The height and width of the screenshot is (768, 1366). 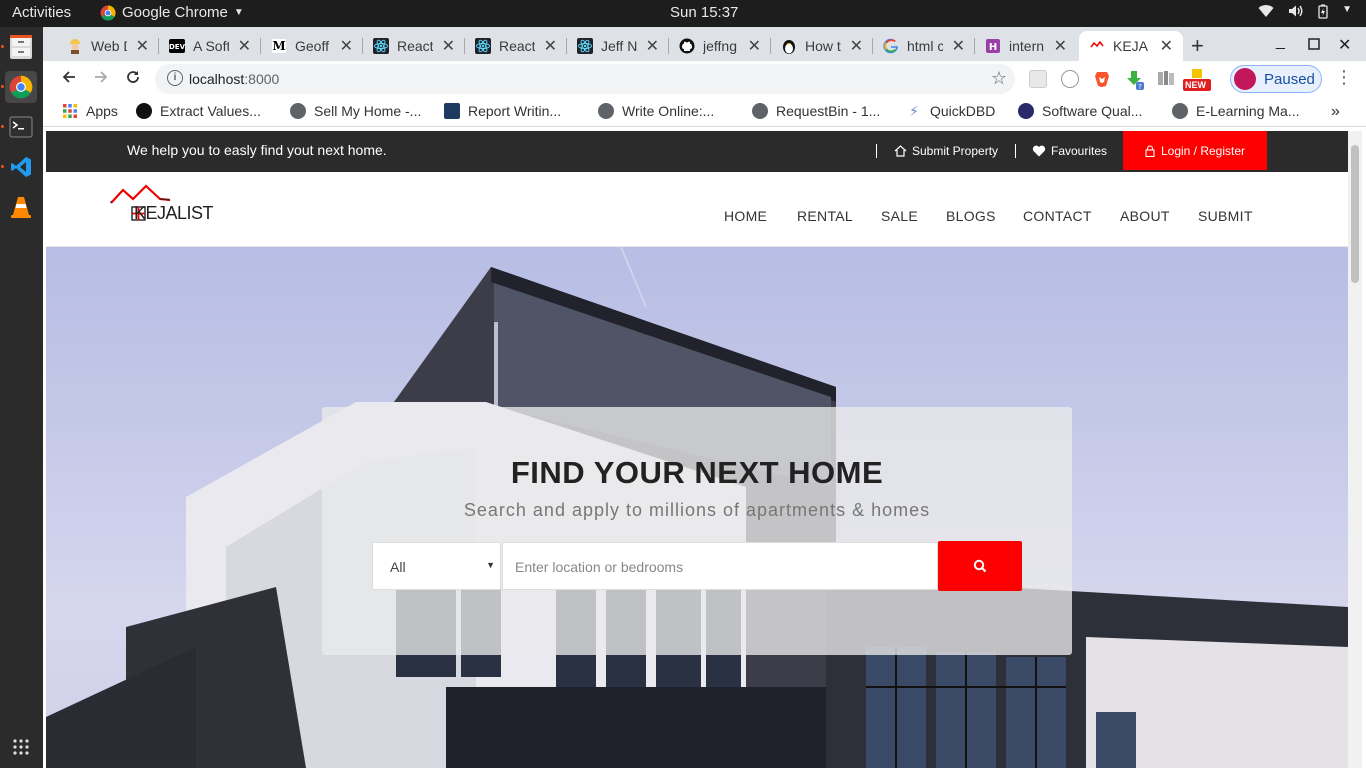 I want to click on tab-label: KEJAL, so click(x=1131, y=46).